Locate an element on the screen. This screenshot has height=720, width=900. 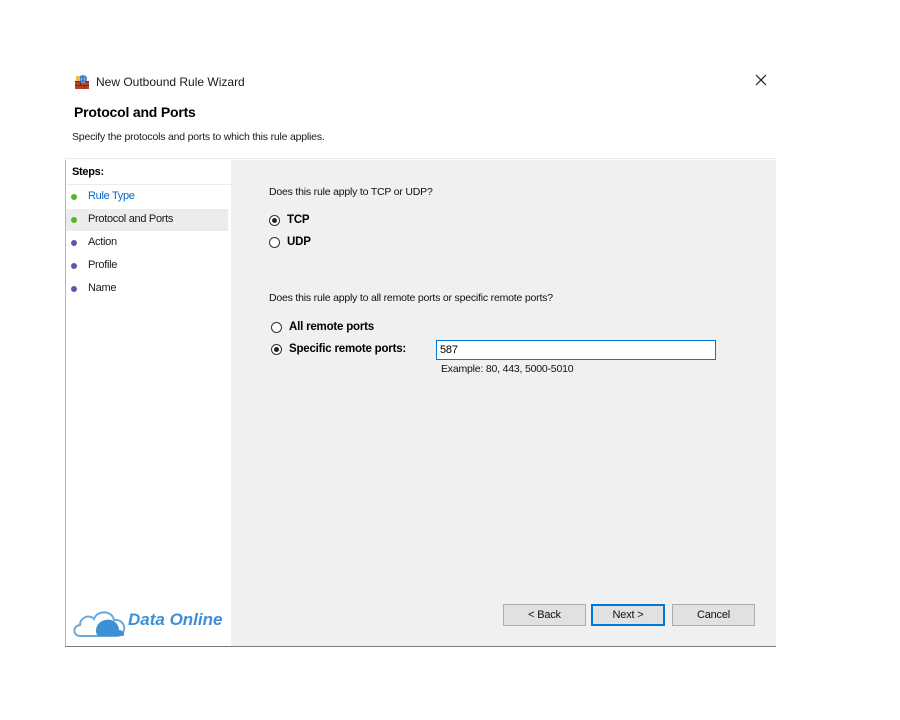
steps-heading: Steps: is located at coordinates (88, 172).